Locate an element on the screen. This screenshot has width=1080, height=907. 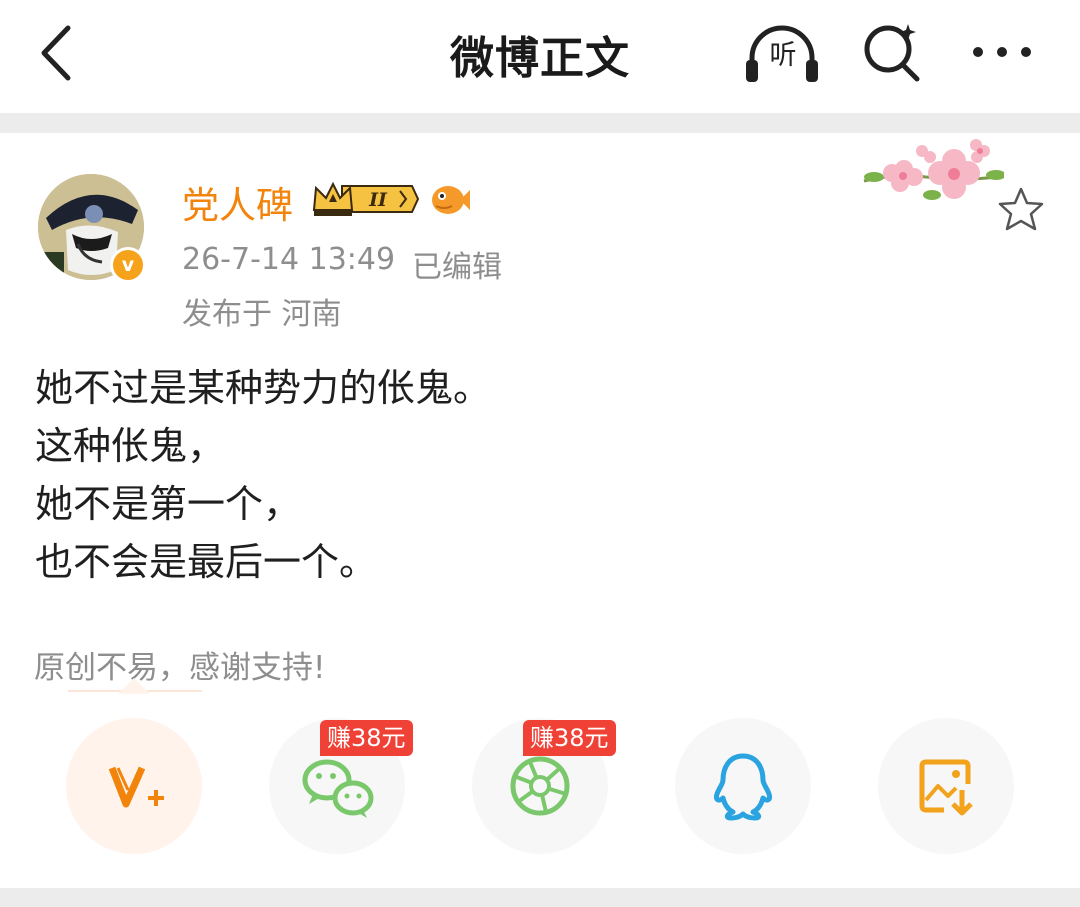
bottom-separator is located at coordinates (540, 897).